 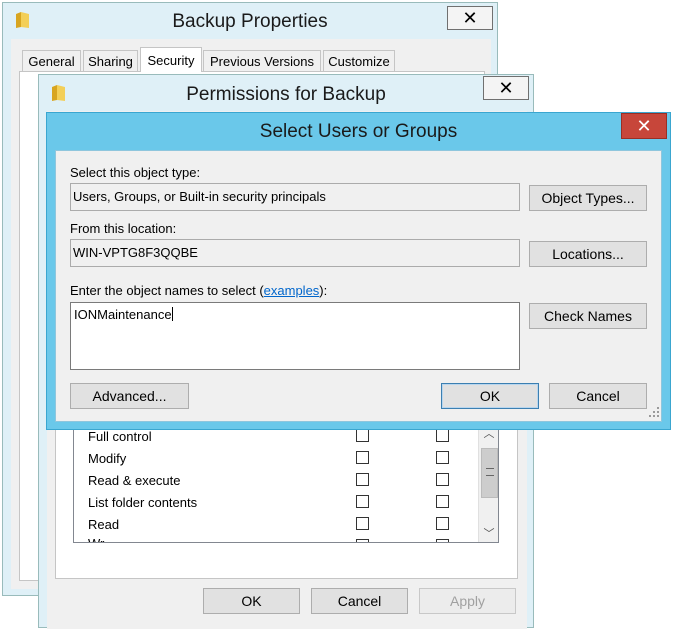 What do you see at coordinates (362, 435) in the screenshot?
I see `full-control-allow-checkbox` at bounding box center [362, 435].